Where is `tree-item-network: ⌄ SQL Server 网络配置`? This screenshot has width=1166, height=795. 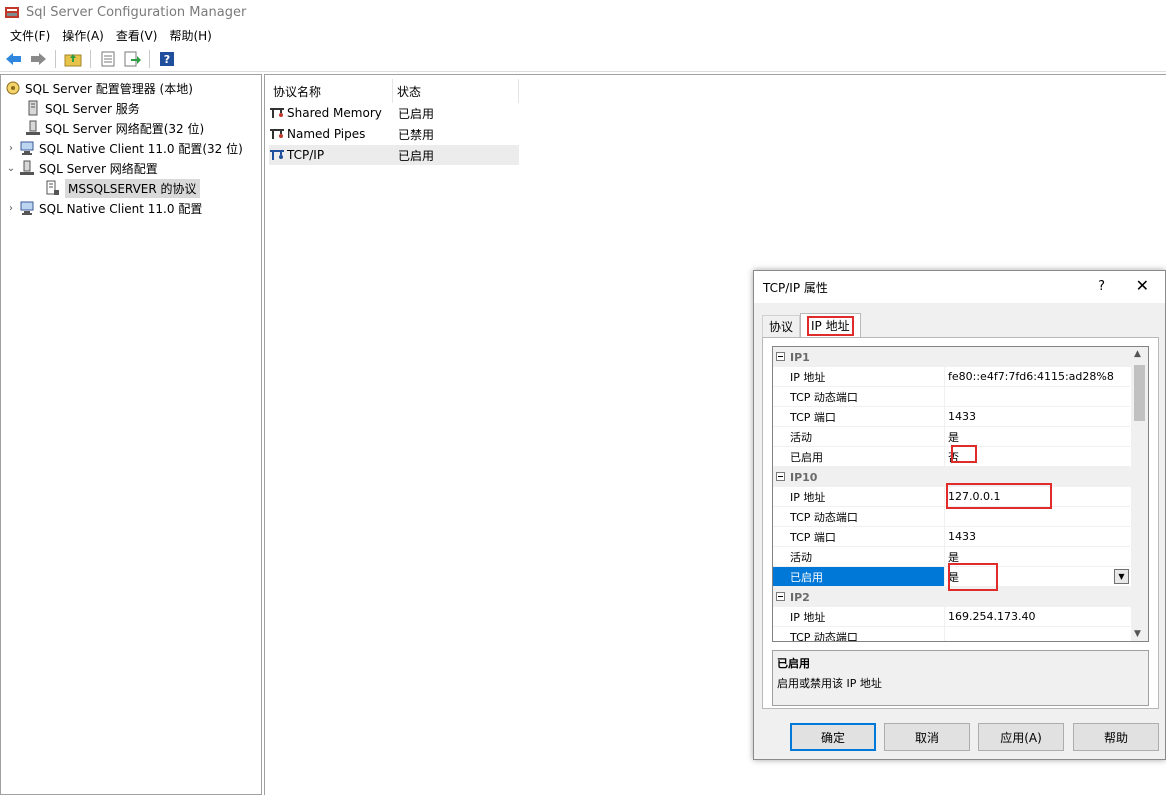 tree-item-network: ⌄ SQL Server 网络配置 is located at coordinates (82, 168).